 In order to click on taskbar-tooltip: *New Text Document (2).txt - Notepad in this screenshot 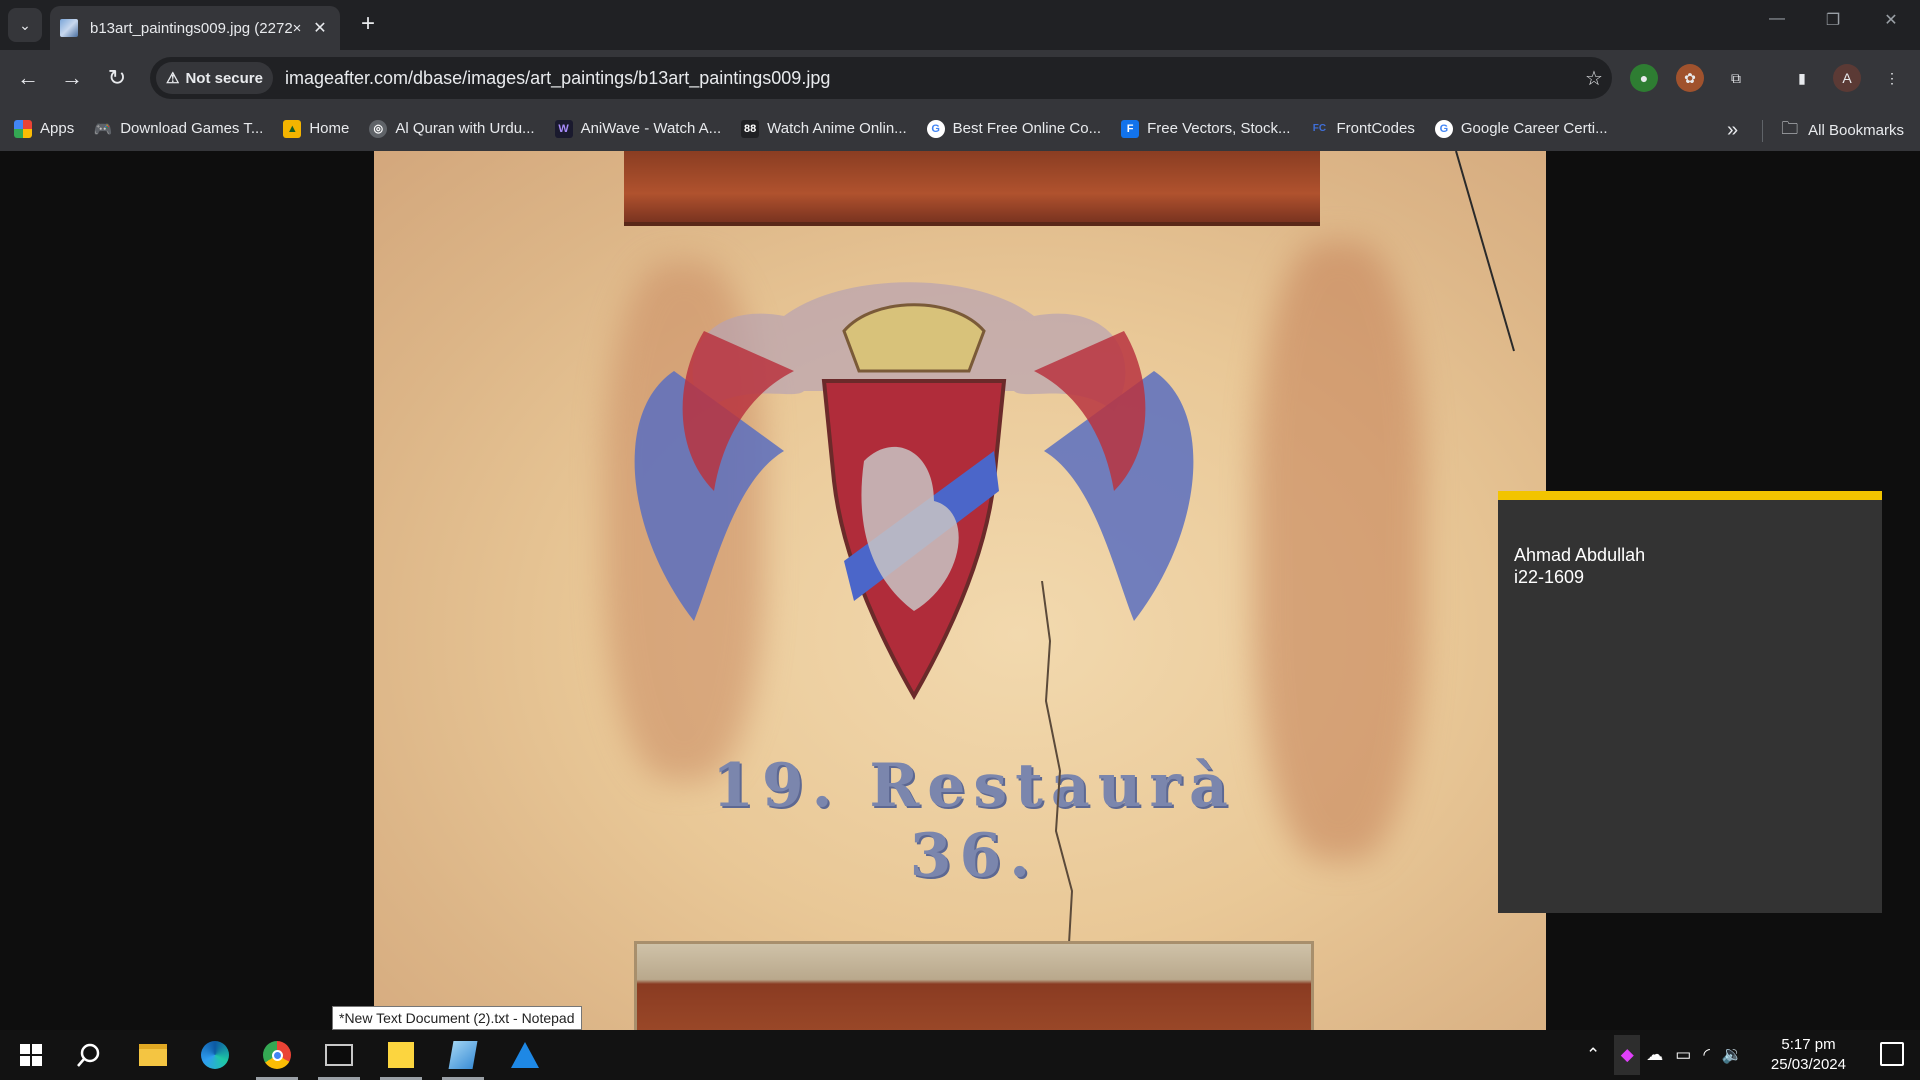, I will do `click(457, 1018)`.